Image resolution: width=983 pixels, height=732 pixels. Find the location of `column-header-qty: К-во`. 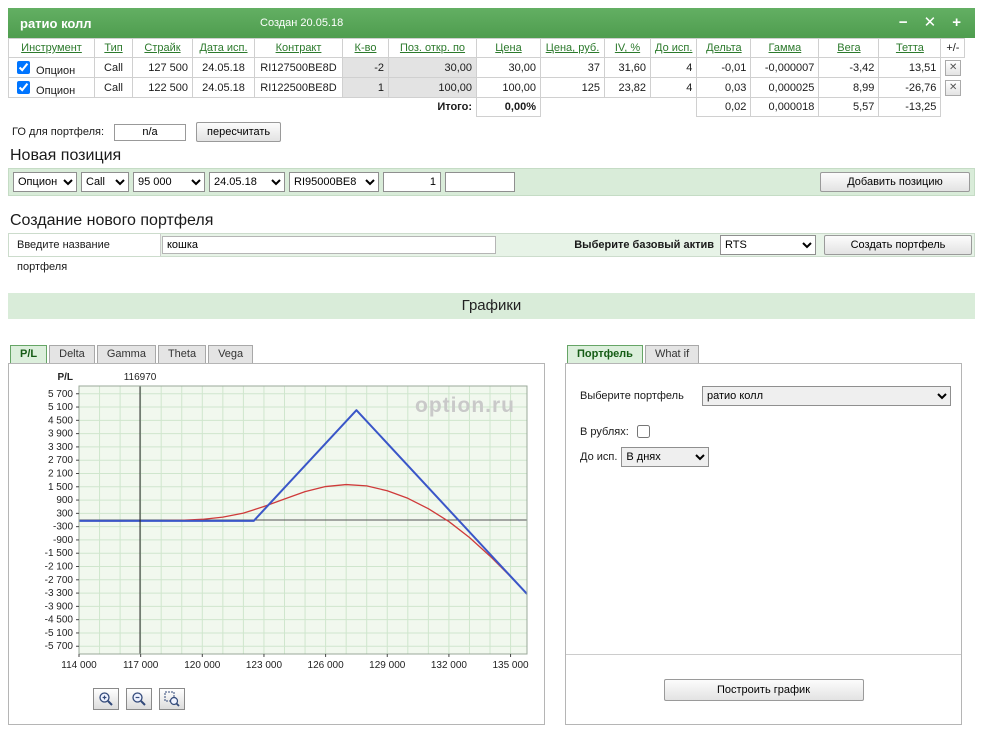

column-header-qty: К-во is located at coordinates (365, 48).